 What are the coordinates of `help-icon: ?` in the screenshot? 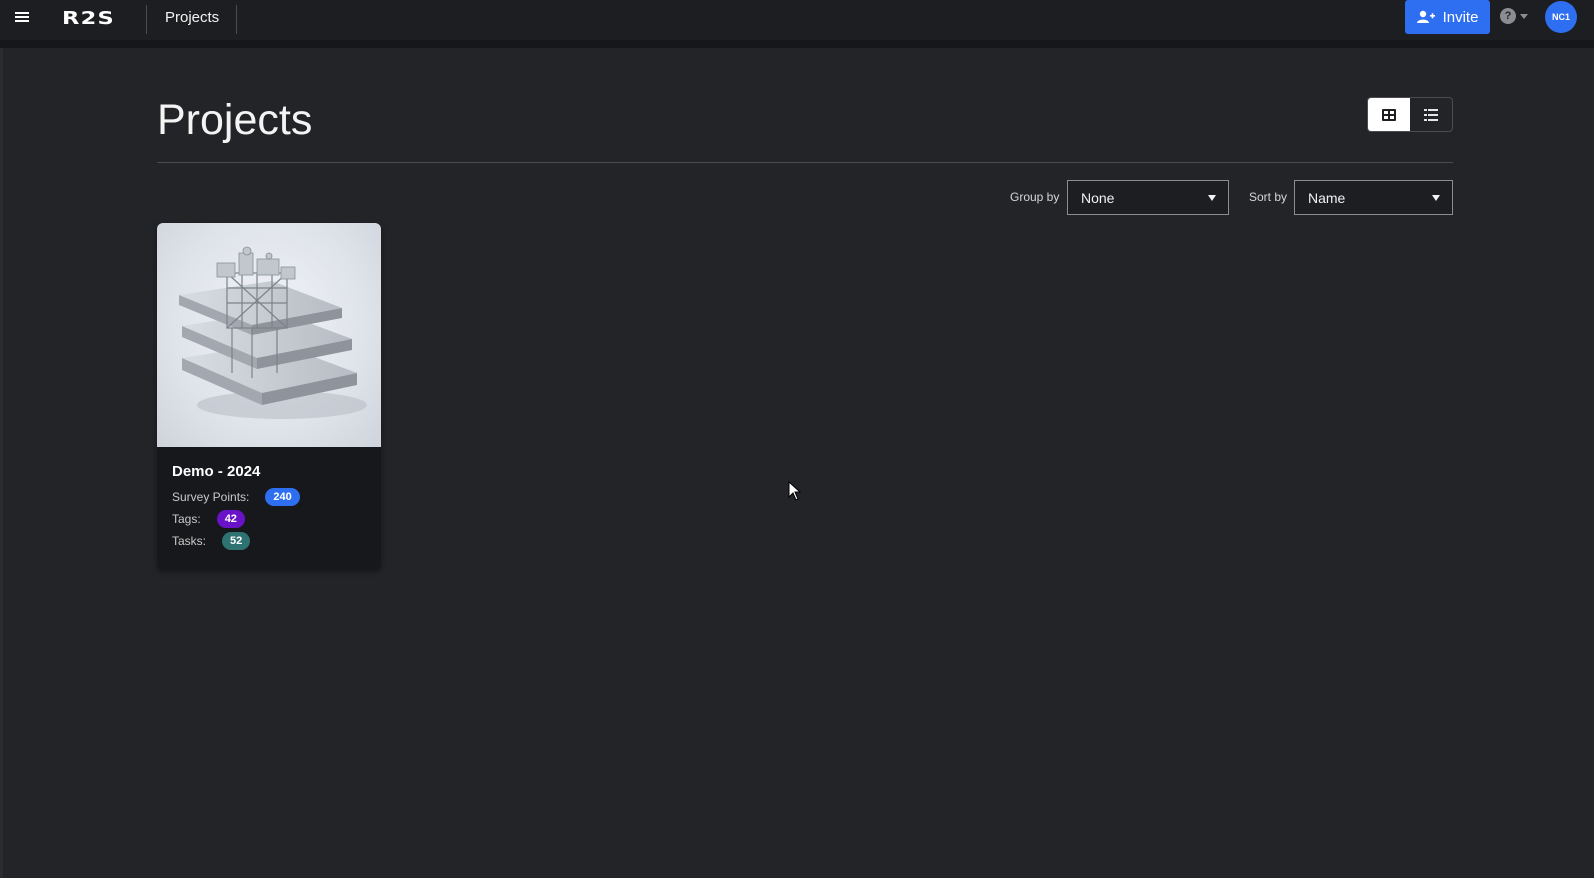 It's located at (1508, 16).